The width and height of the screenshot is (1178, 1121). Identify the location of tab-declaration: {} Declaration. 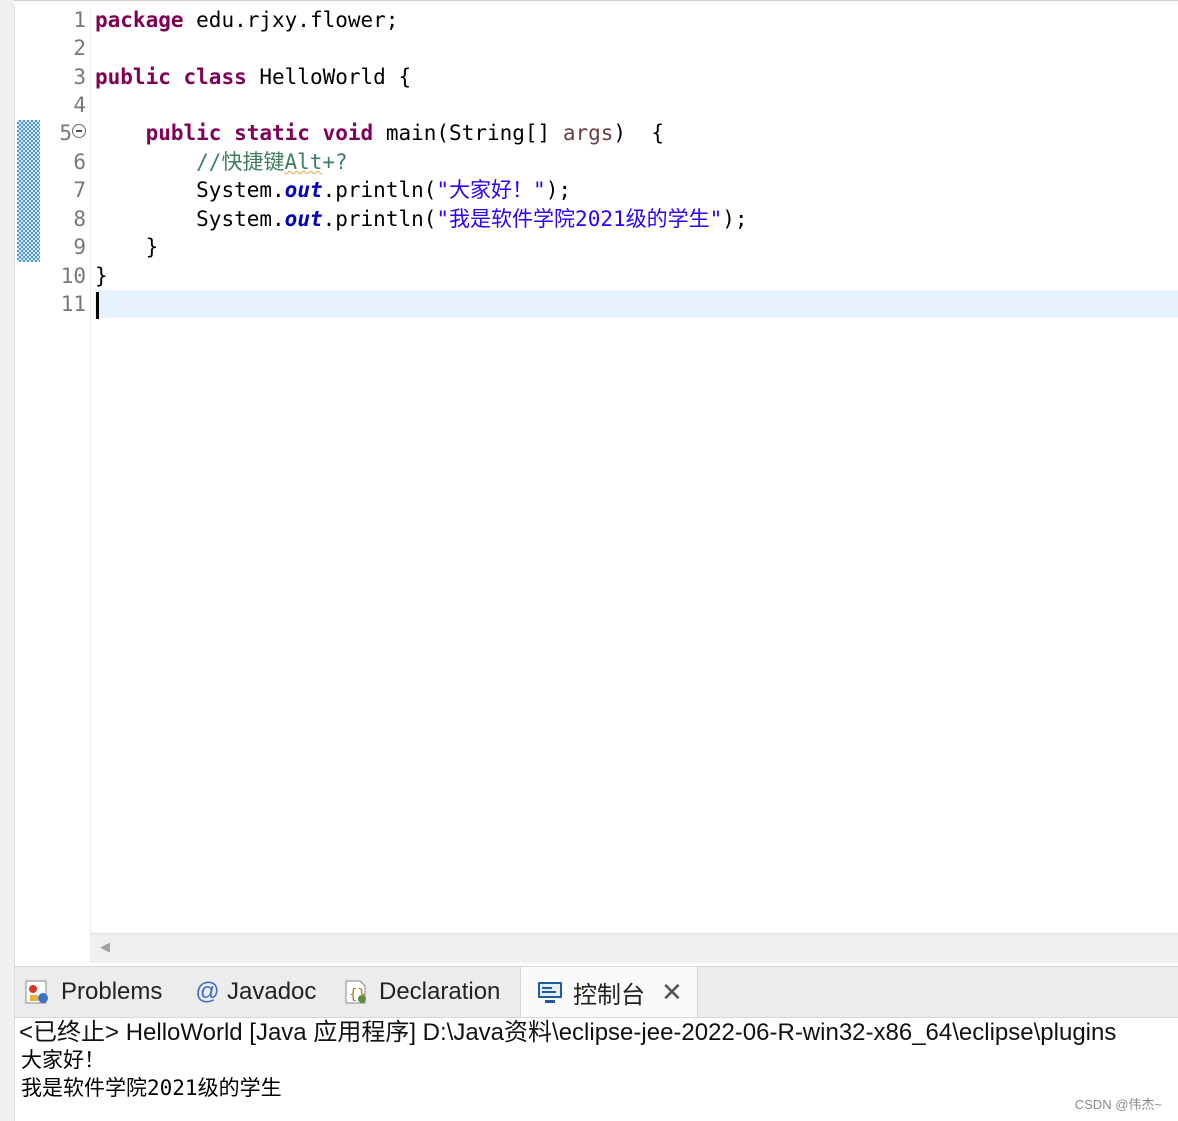
(420, 992).